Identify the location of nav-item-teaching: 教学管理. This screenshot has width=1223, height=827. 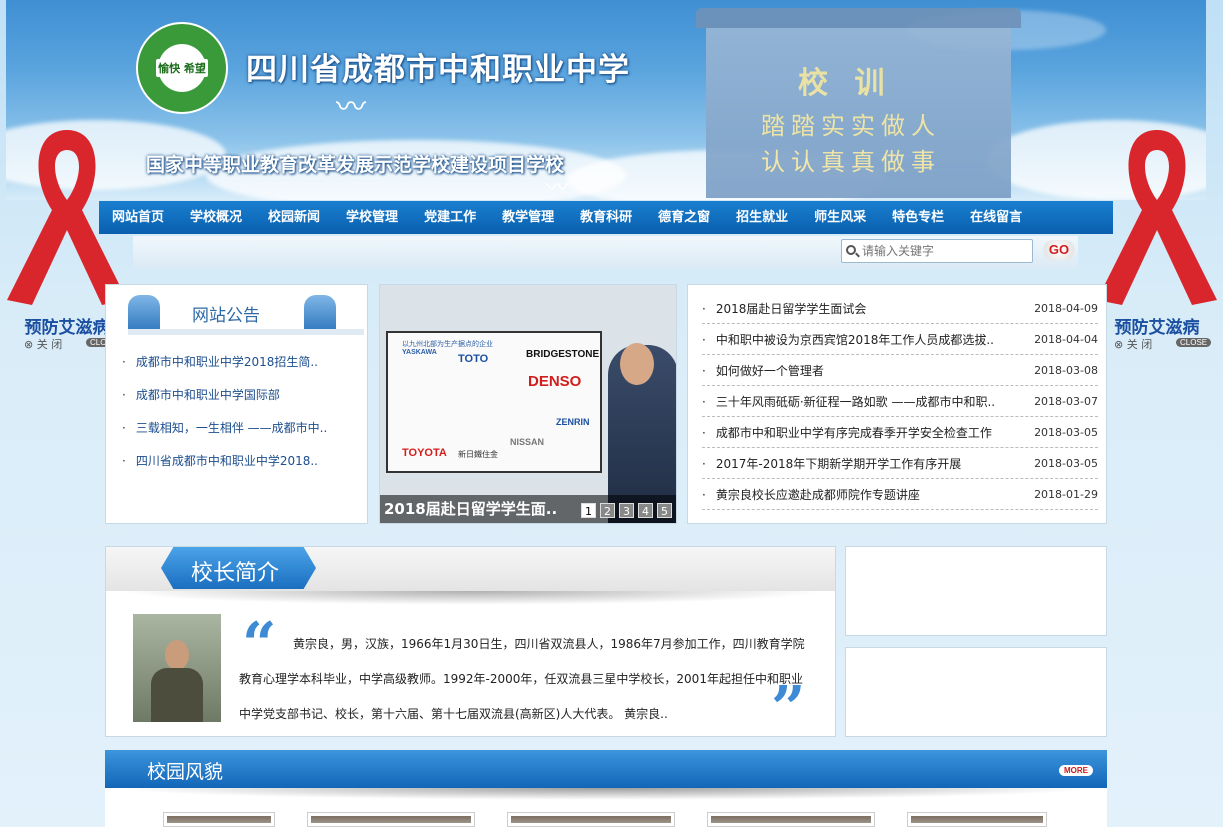
(528, 217).